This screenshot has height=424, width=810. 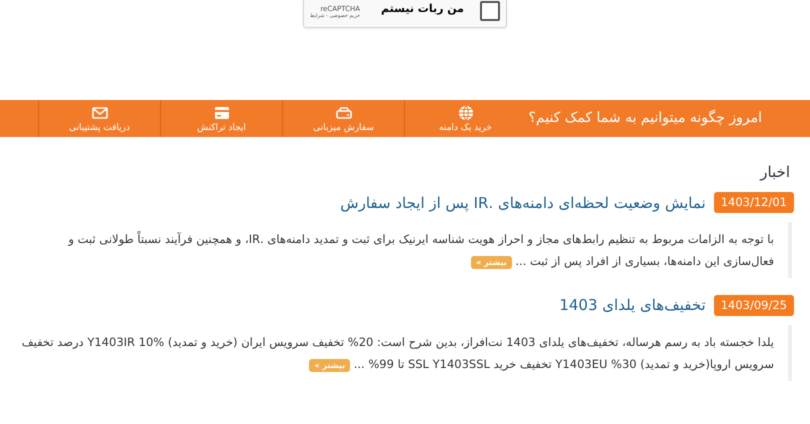 I want to click on section-heading: اخبار, so click(x=774, y=172).